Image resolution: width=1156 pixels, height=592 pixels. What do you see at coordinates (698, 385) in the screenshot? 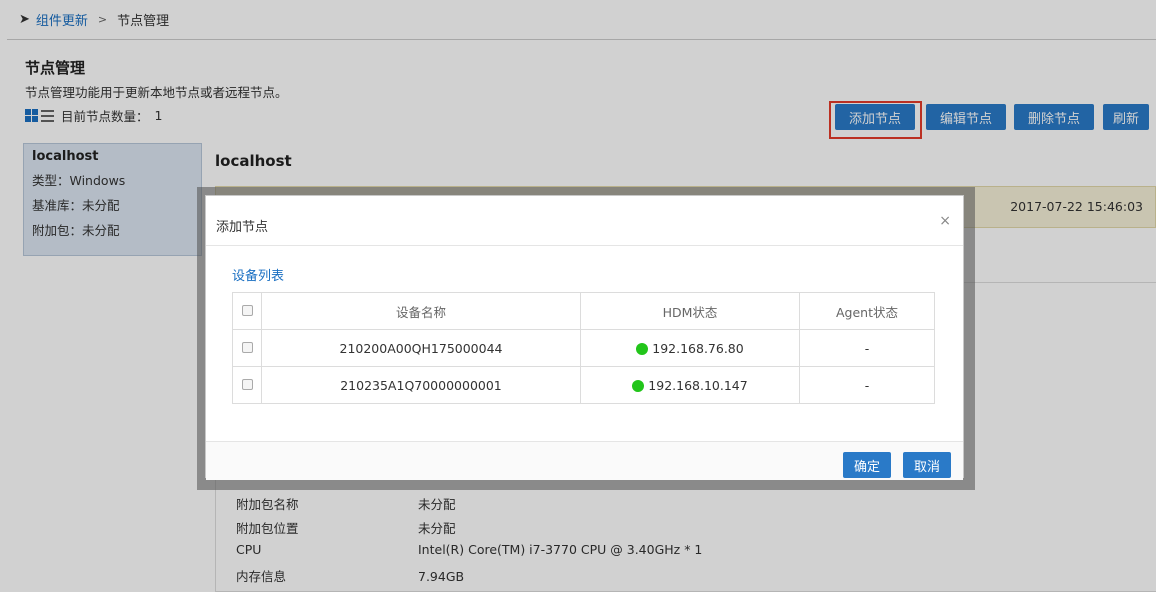
I see `hdm-ip: 192.168.10.147` at bounding box center [698, 385].